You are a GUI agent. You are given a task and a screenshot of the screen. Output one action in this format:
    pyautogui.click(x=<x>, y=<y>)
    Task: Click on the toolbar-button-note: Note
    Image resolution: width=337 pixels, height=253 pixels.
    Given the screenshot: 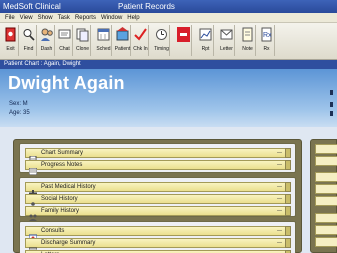 What is the action you would take?
    pyautogui.click(x=247, y=40)
    